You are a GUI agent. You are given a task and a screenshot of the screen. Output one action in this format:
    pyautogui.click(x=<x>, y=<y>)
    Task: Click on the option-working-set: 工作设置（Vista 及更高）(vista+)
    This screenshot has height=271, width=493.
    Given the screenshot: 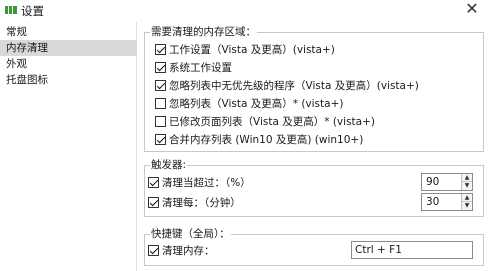 What is the action you would take?
    pyautogui.click(x=245, y=49)
    